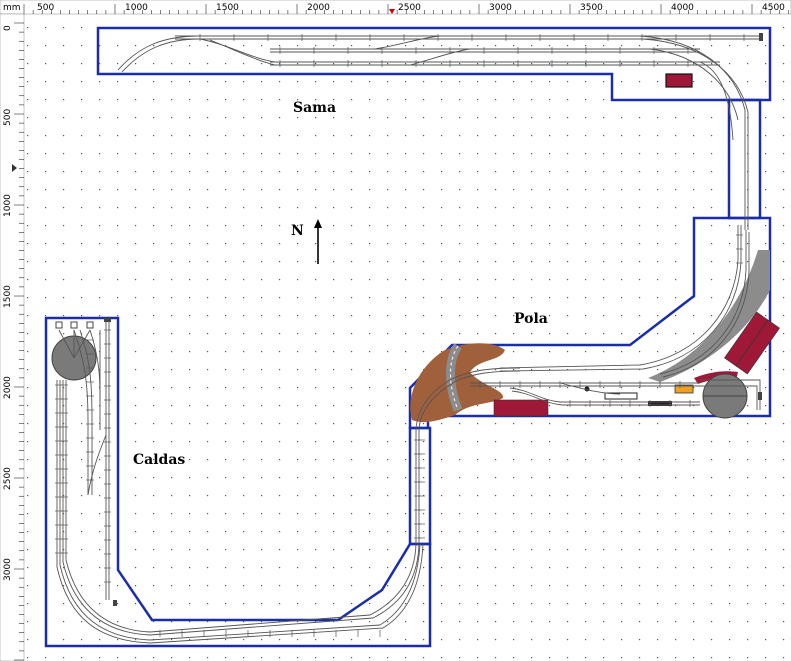 The image size is (791, 661). Describe the element at coordinates (159, 460) in the screenshot. I see `label-caldas: Caldas` at that location.